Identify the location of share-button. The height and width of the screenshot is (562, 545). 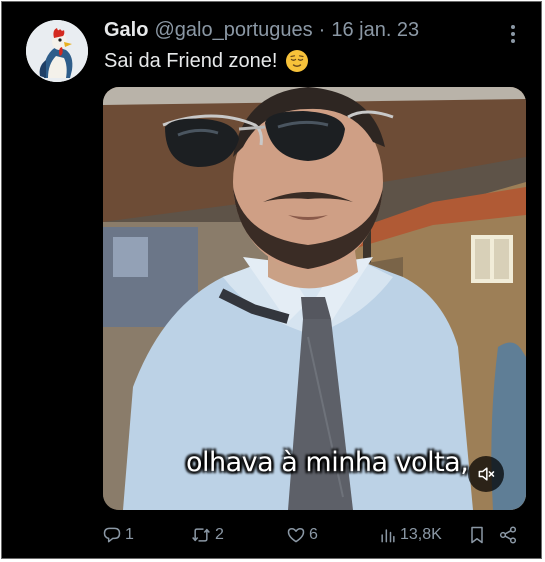
(509, 535).